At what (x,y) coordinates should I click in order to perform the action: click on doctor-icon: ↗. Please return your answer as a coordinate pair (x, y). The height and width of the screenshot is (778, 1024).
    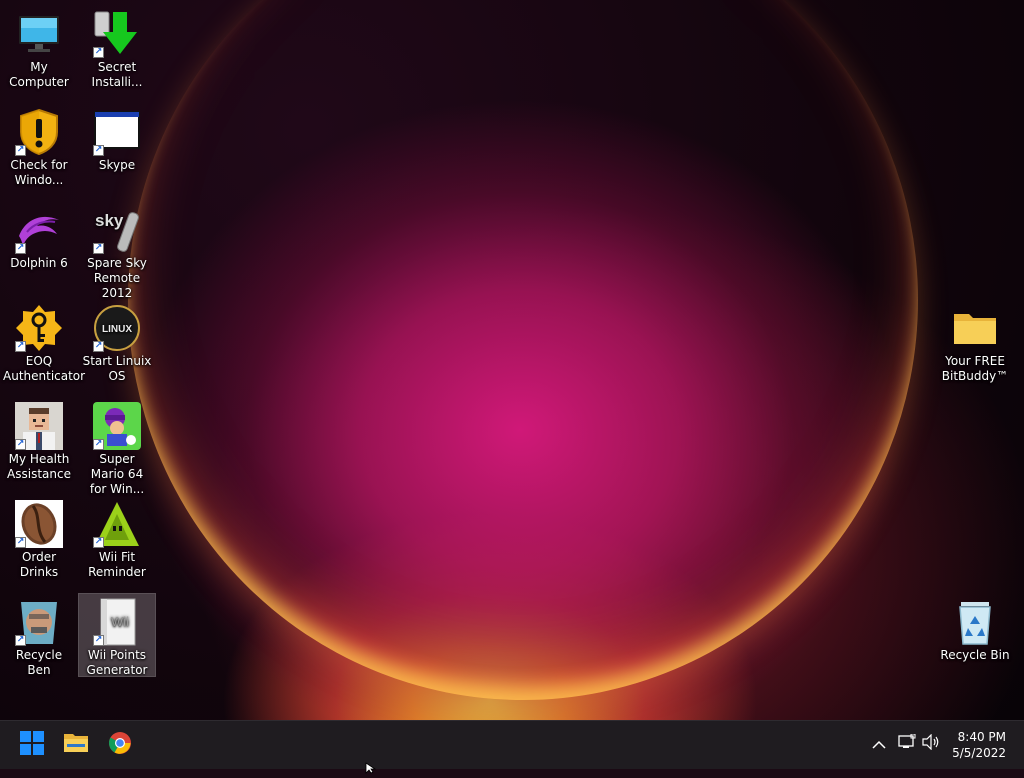
    Looking at the image, I should click on (39, 426).